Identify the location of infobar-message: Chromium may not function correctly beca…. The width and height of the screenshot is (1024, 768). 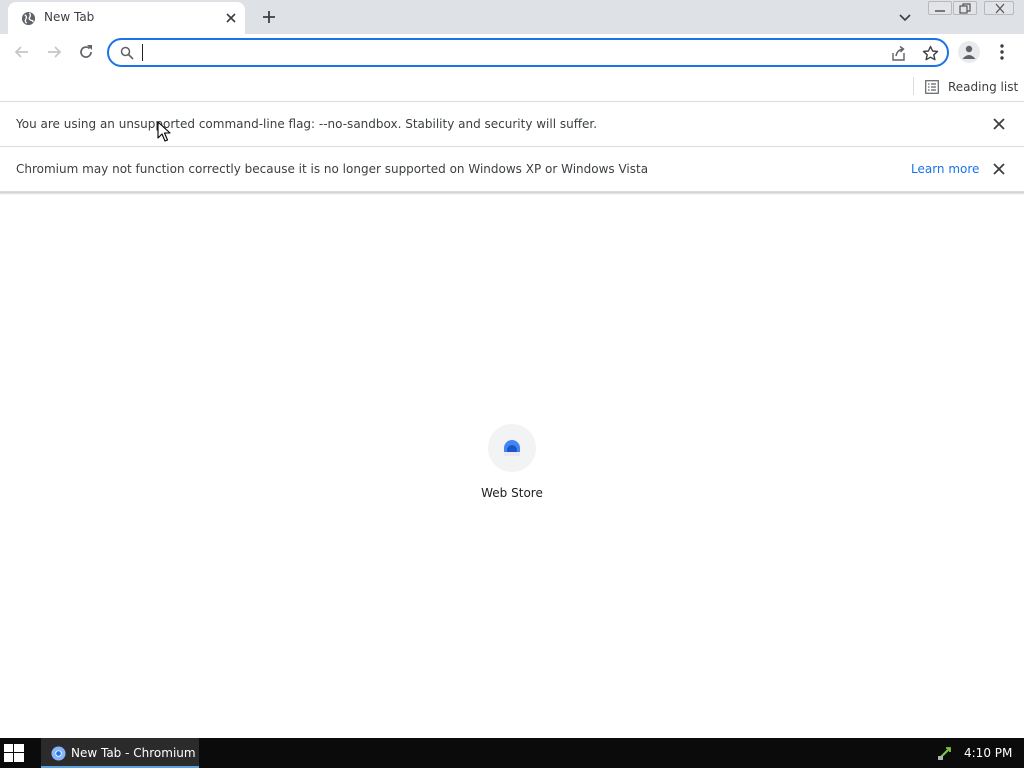
(332, 169).